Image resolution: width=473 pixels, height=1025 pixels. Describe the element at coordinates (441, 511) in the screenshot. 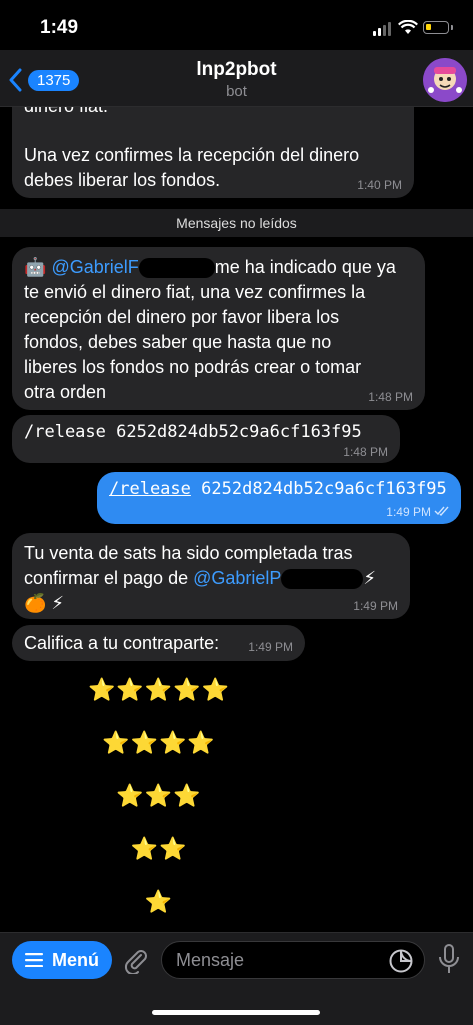

I see `read-checkmarks-icon` at that location.